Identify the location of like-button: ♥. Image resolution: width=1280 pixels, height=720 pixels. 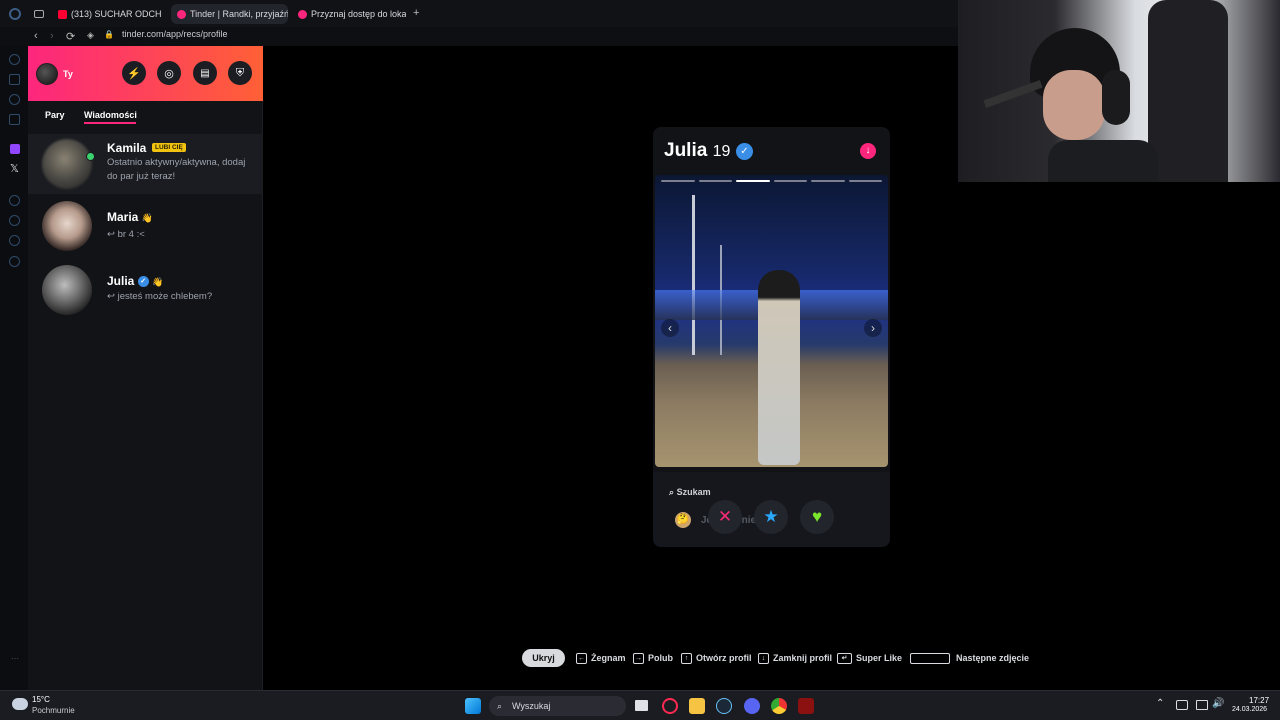
(817, 517).